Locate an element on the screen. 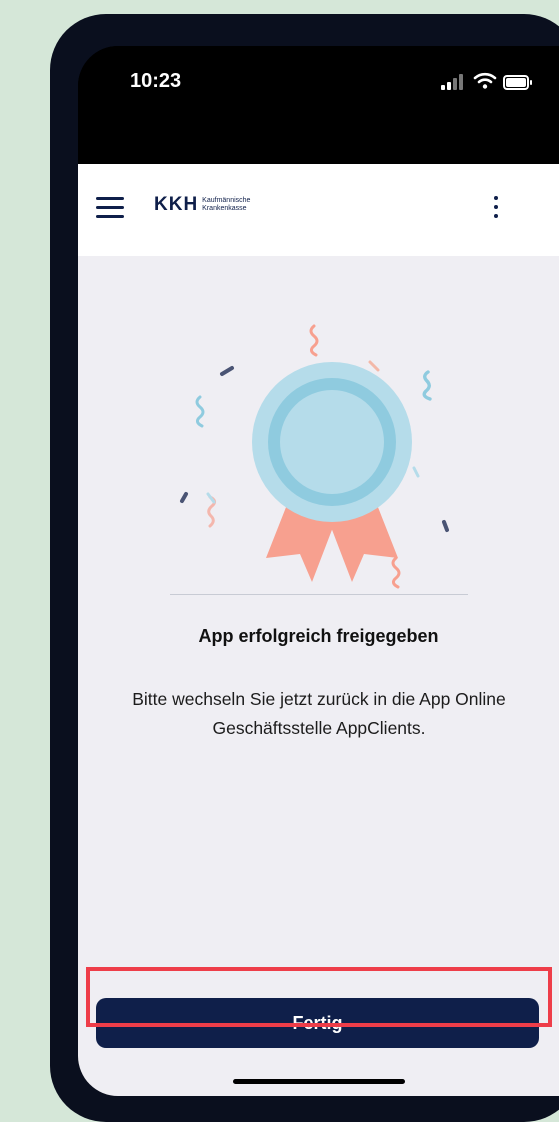 This screenshot has width=559, height=1122. wifi-icon is located at coordinates (485, 80).